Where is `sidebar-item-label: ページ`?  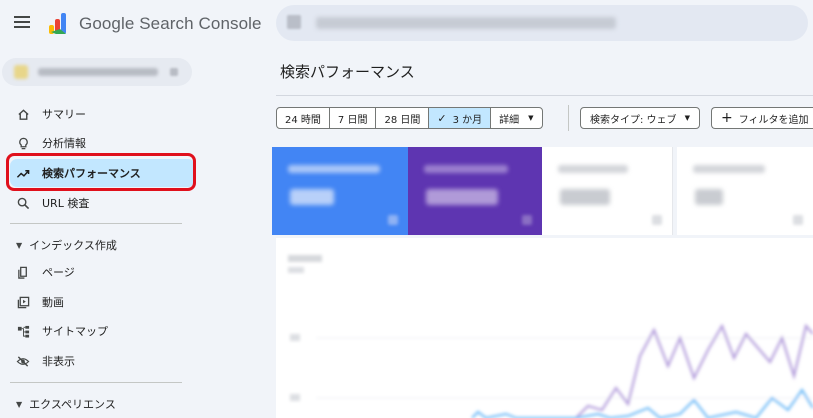 sidebar-item-label: ページ is located at coordinates (58, 272).